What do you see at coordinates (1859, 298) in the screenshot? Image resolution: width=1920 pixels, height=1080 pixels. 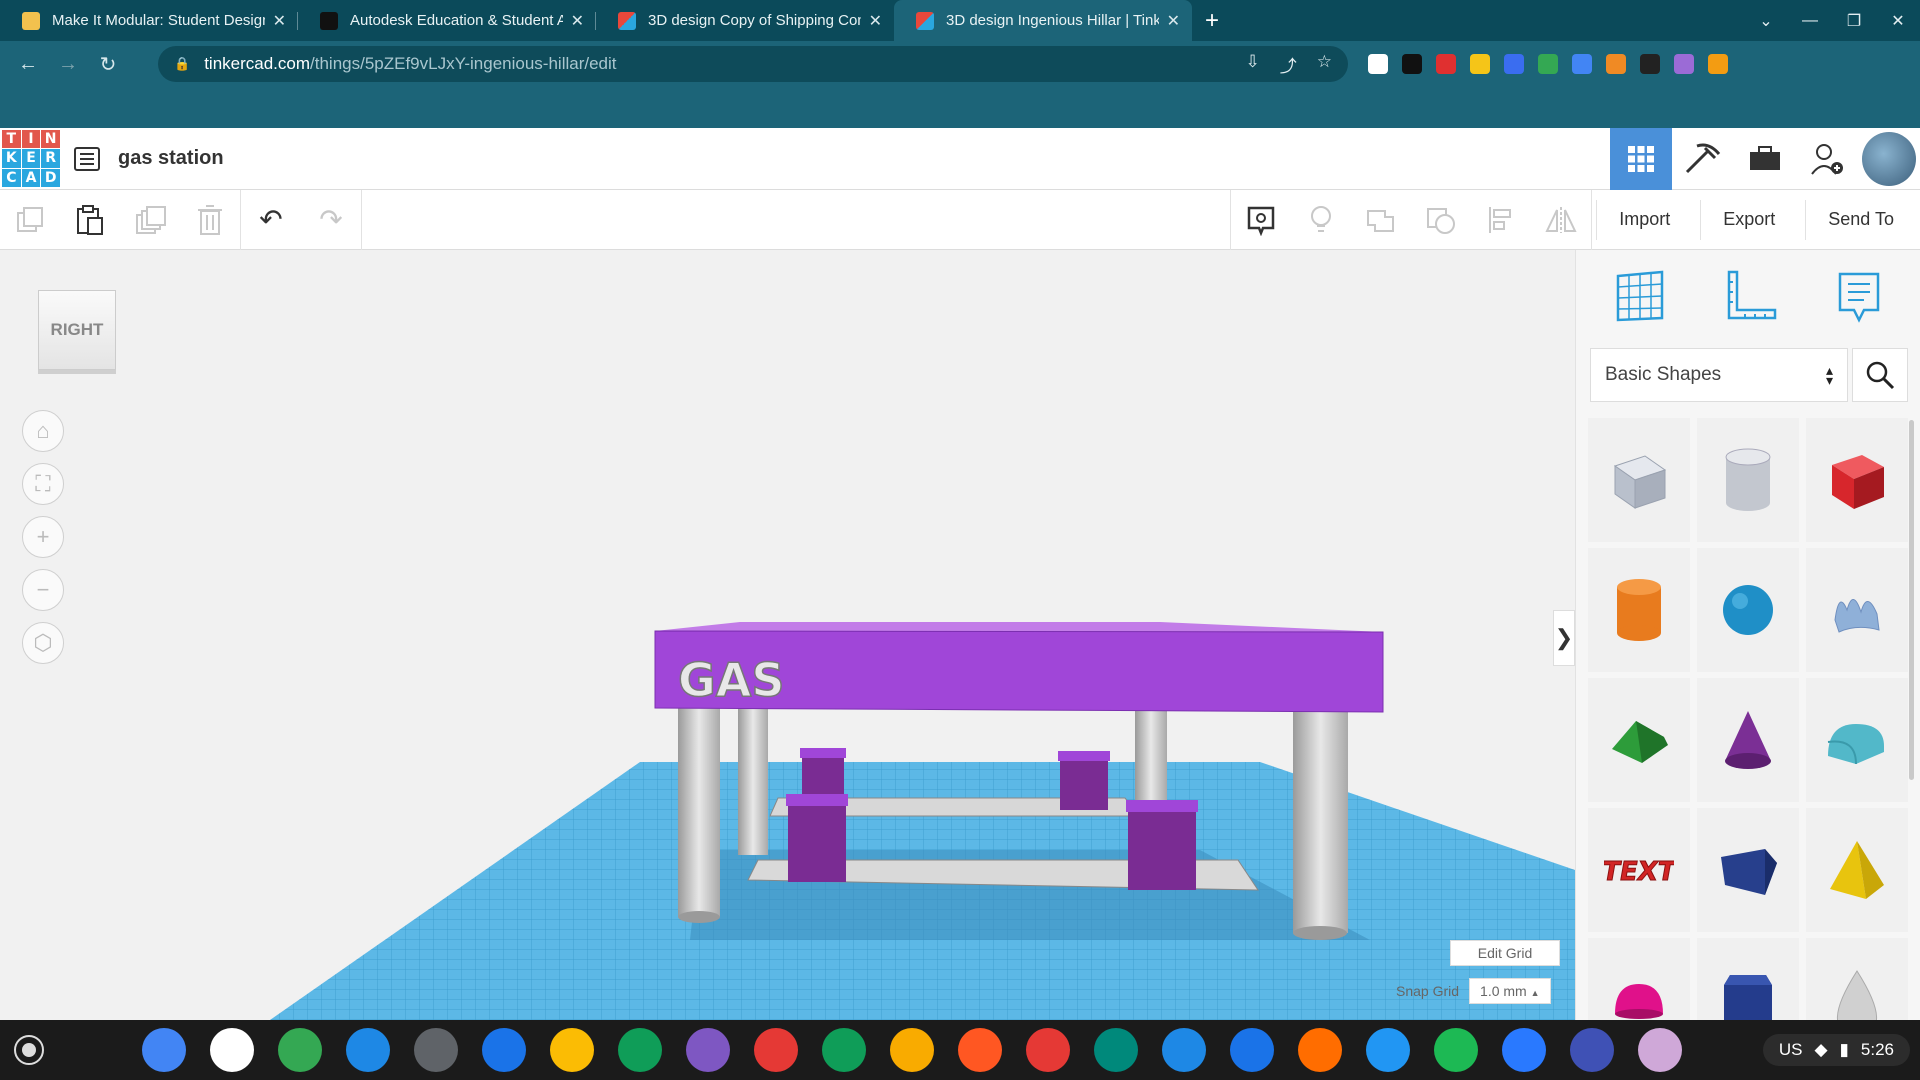 I see `notes-icon` at bounding box center [1859, 298].